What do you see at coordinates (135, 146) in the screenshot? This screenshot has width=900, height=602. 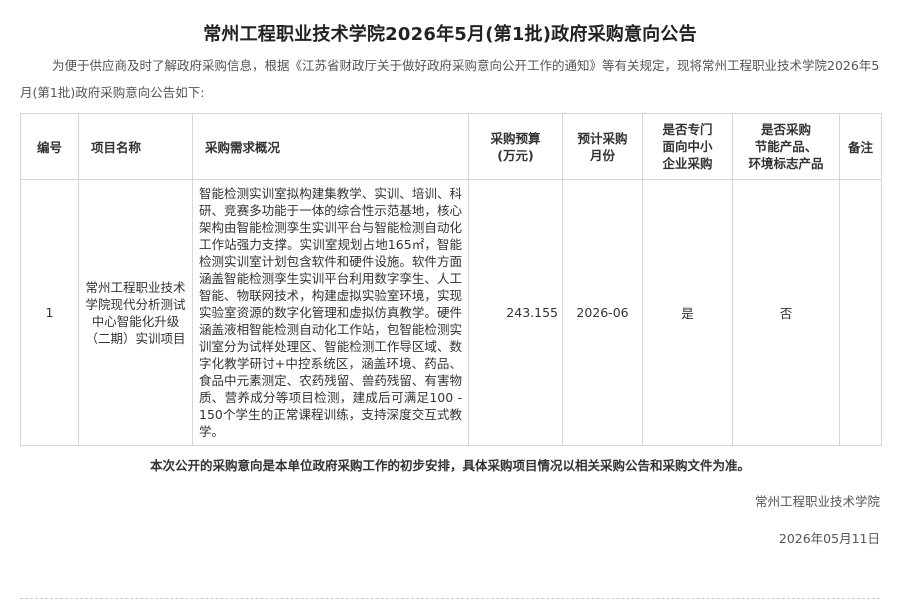 I see `header-project-name: 项目名称` at bounding box center [135, 146].